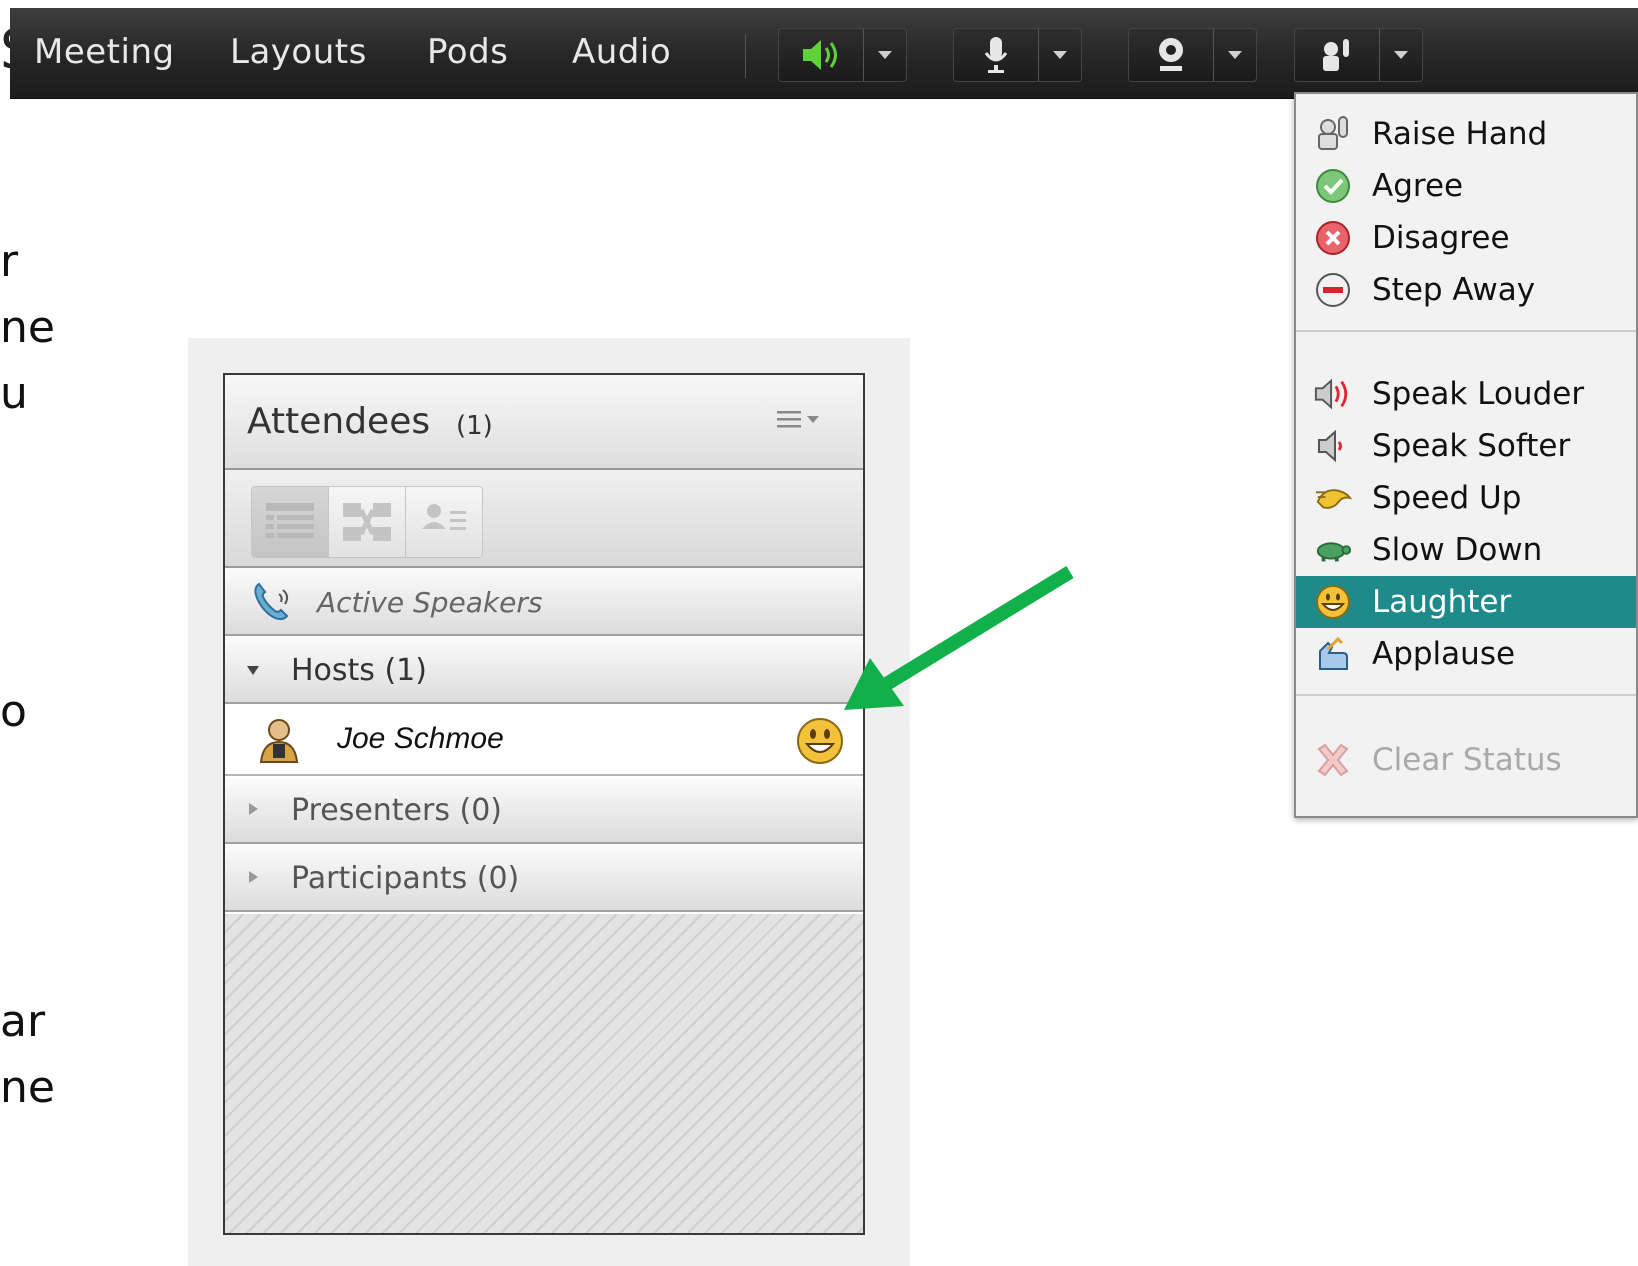 The image size is (1638, 1266). I want to click on raise-hand-icon, so click(1333, 134).